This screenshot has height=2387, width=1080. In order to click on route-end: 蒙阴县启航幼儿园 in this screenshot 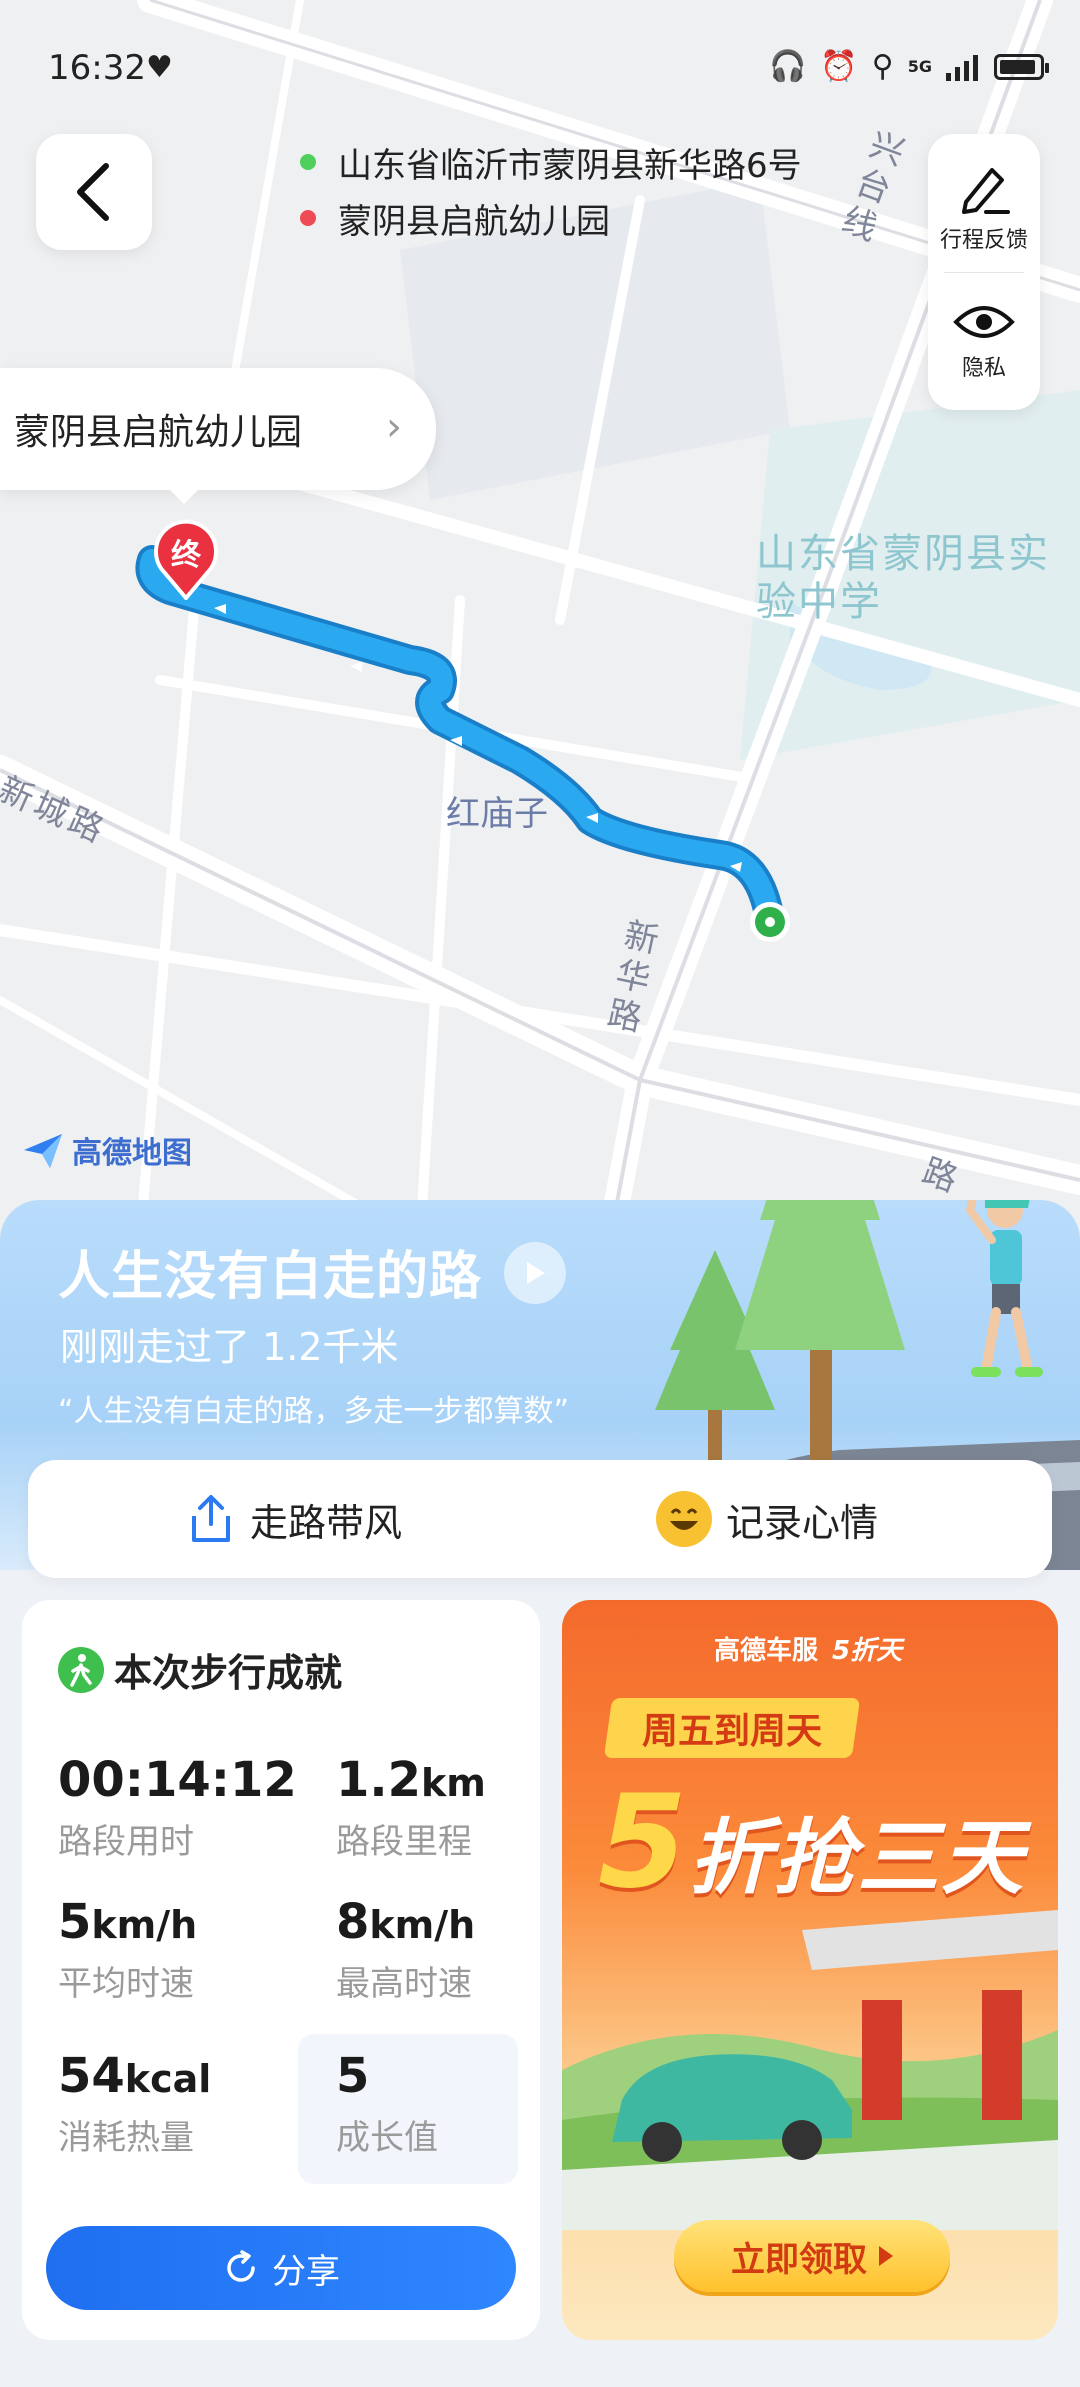, I will do `click(474, 221)`.